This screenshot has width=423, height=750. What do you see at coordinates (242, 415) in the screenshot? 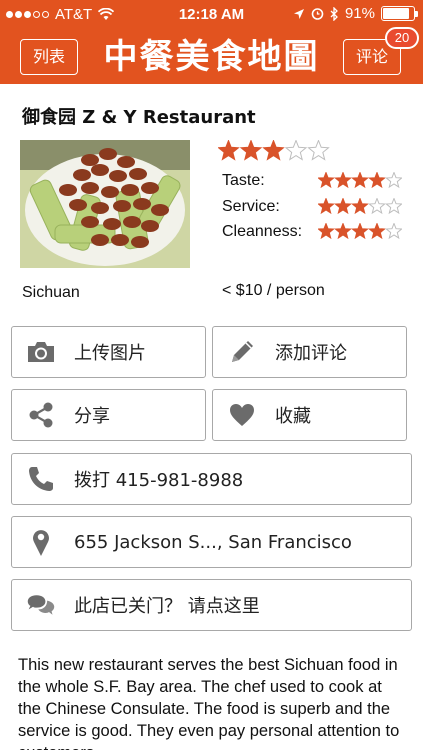
I see `heart-icon` at bounding box center [242, 415].